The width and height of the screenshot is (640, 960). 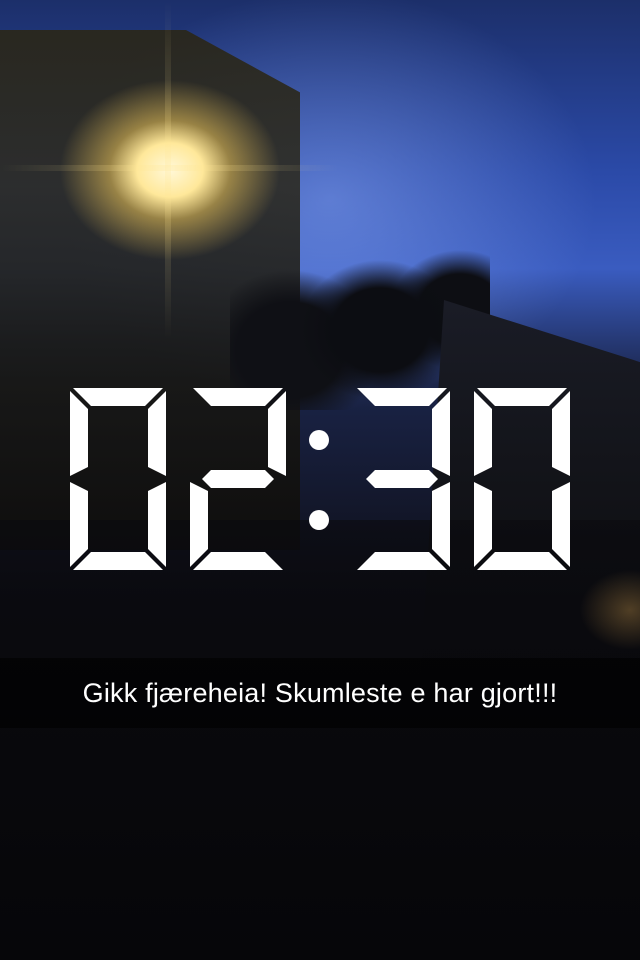 I want to click on window-light, so click(x=600, y=610).